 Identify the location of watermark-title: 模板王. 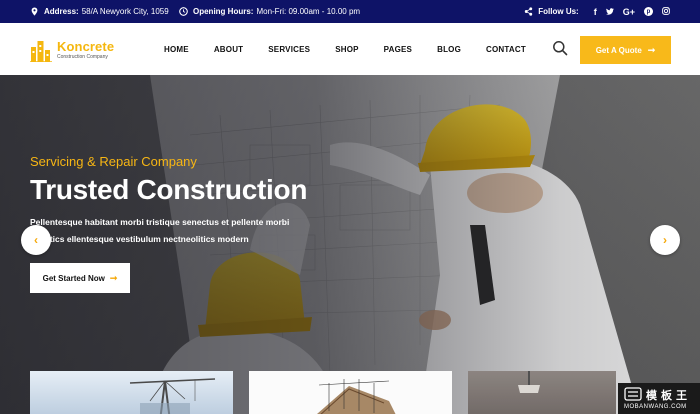
(668, 396).